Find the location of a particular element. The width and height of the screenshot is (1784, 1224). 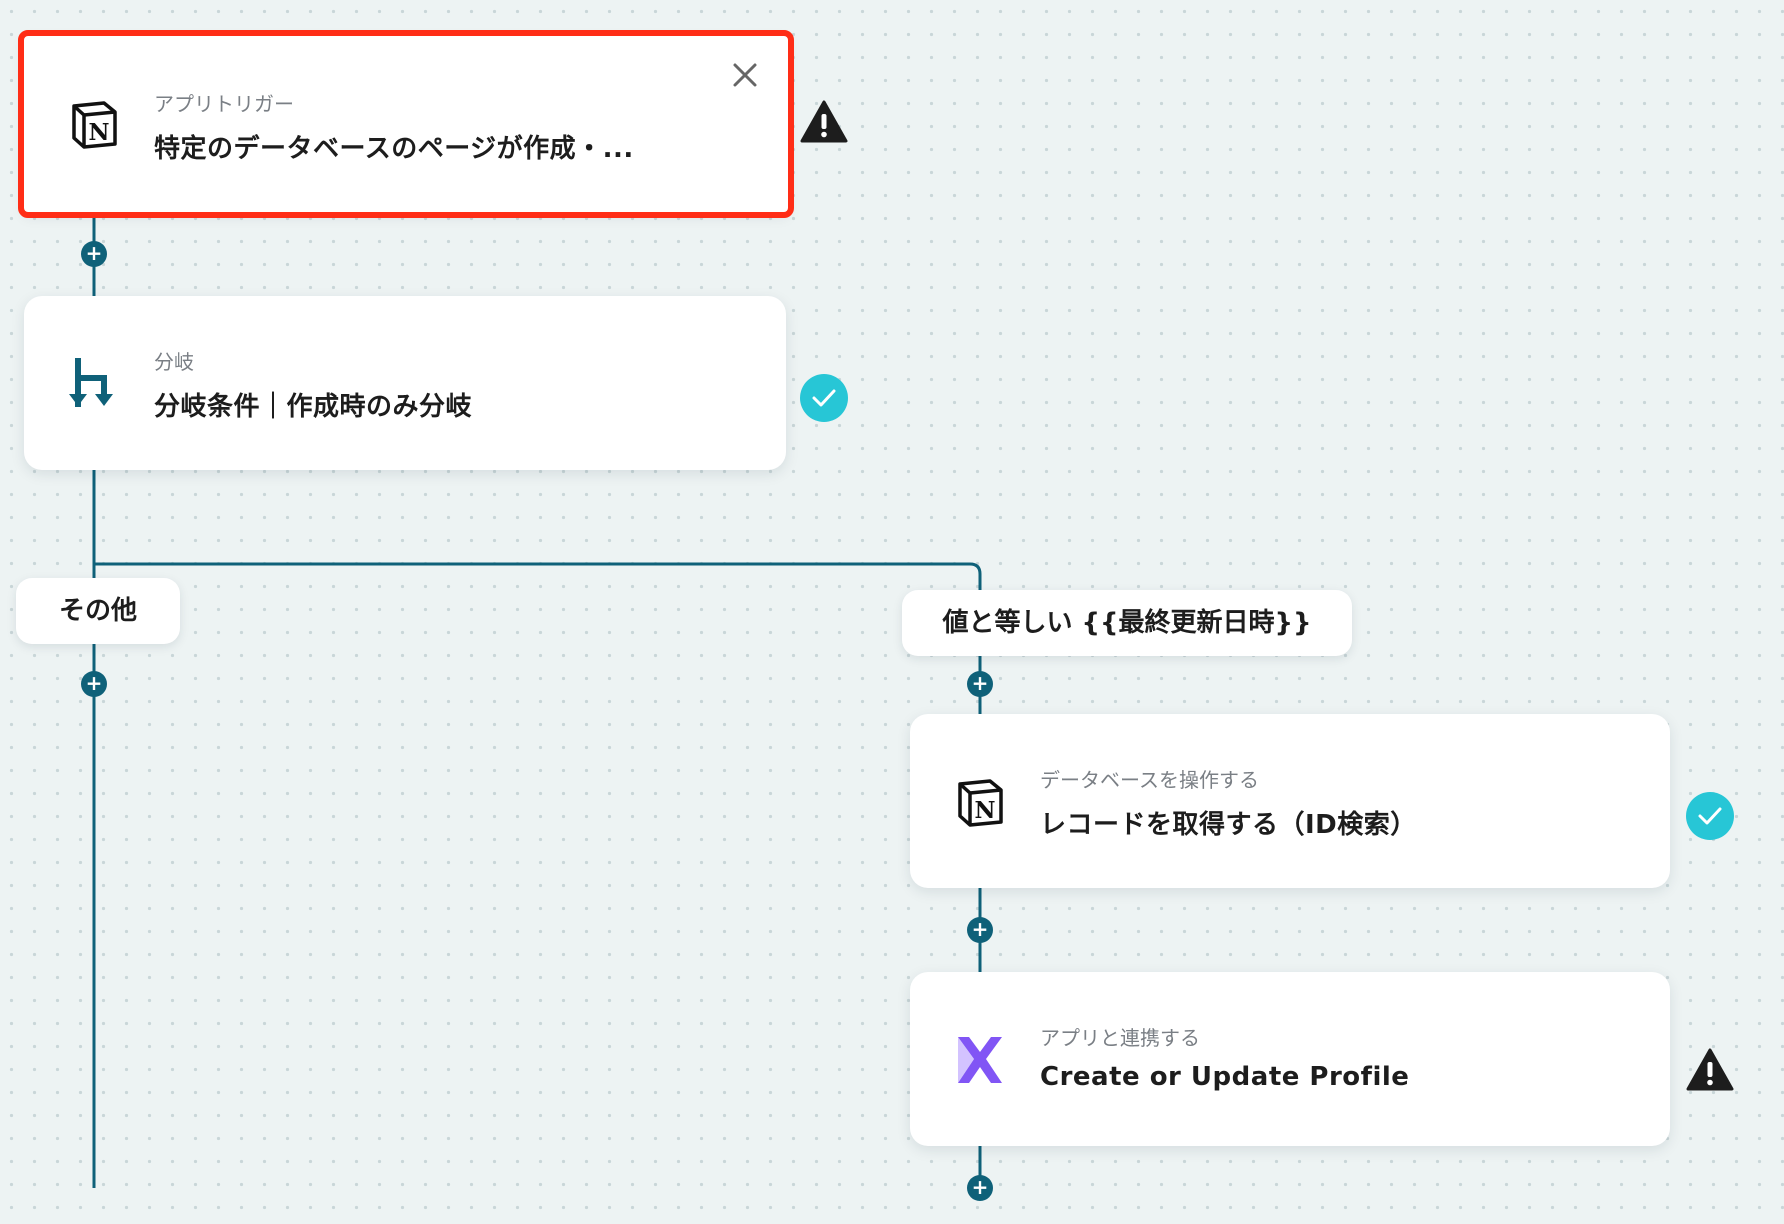

close-icon is located at coordinates (745, 75).